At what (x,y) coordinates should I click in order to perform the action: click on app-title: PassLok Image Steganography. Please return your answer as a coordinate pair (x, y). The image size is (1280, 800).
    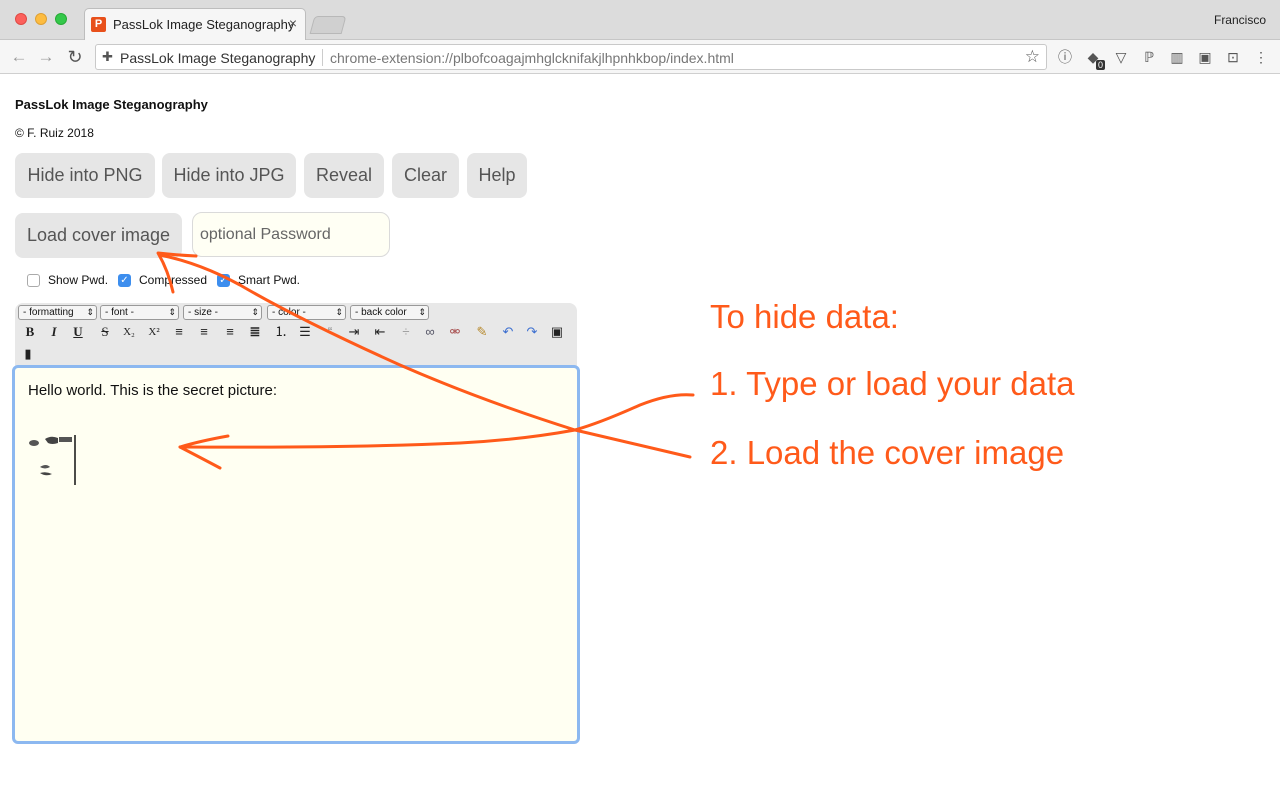
    Looking at the image, I should click on (111, 104).